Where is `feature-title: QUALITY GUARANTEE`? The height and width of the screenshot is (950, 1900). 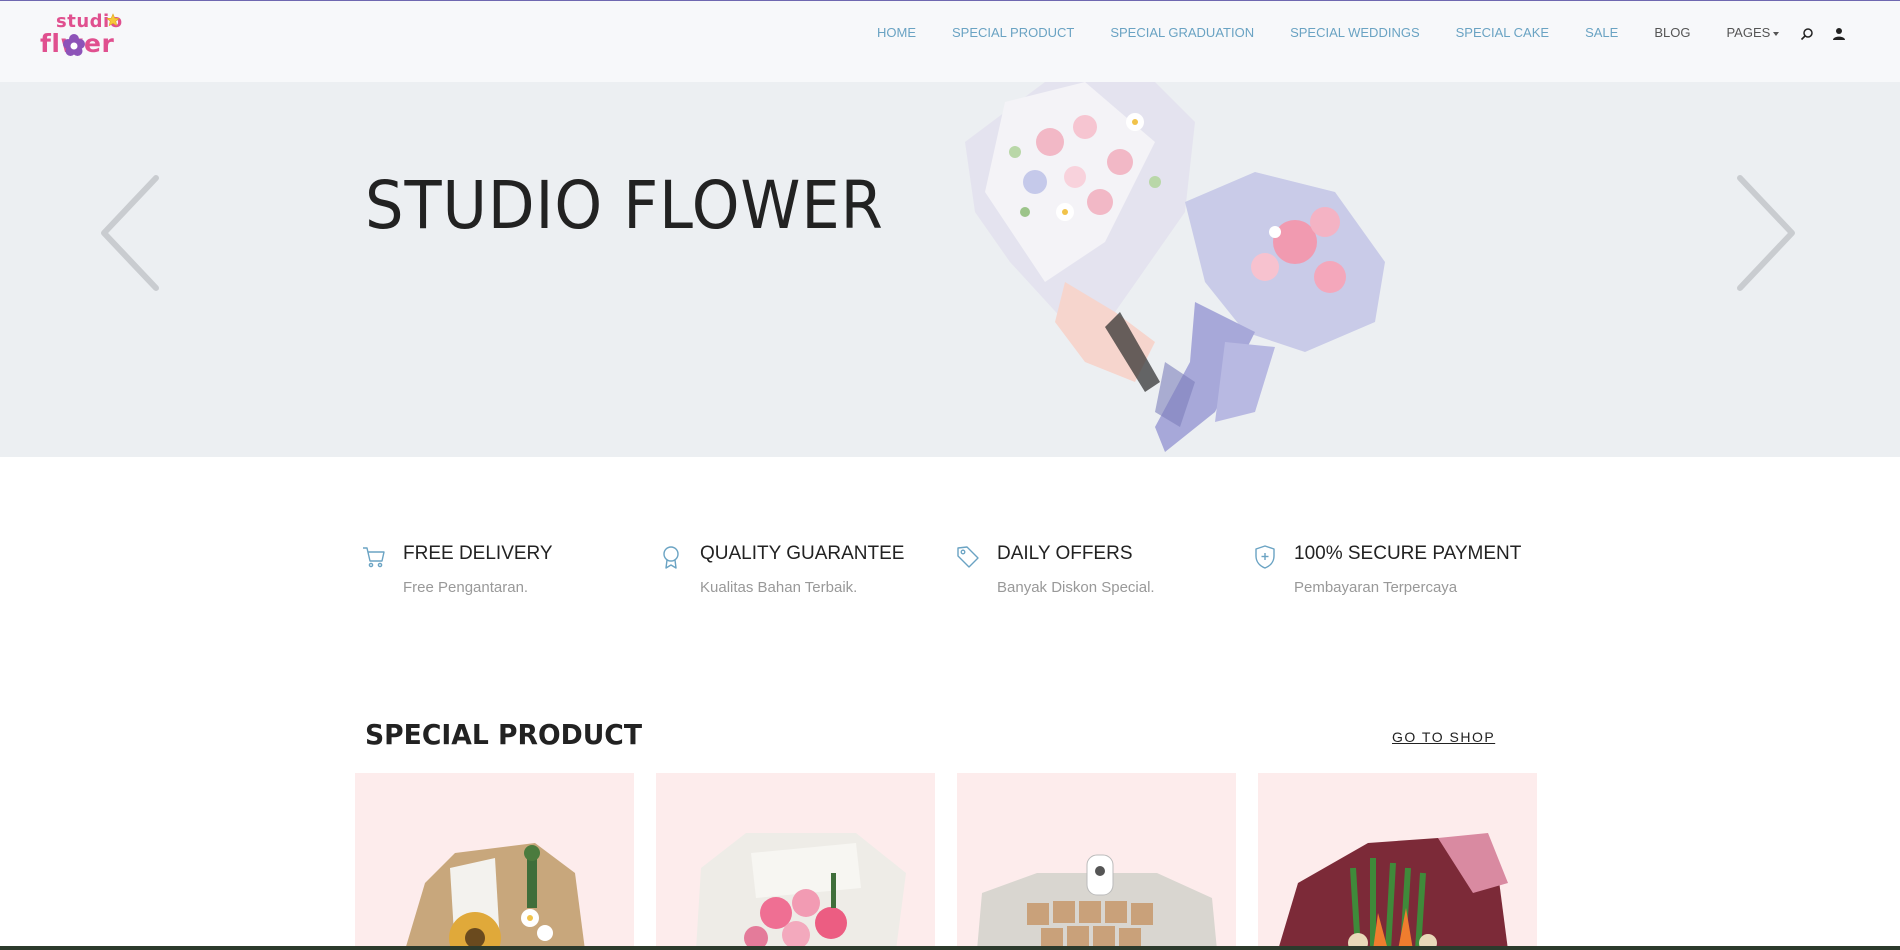
feature-title: QUALITY GUARANTEE is located at coordinates (802, 553).